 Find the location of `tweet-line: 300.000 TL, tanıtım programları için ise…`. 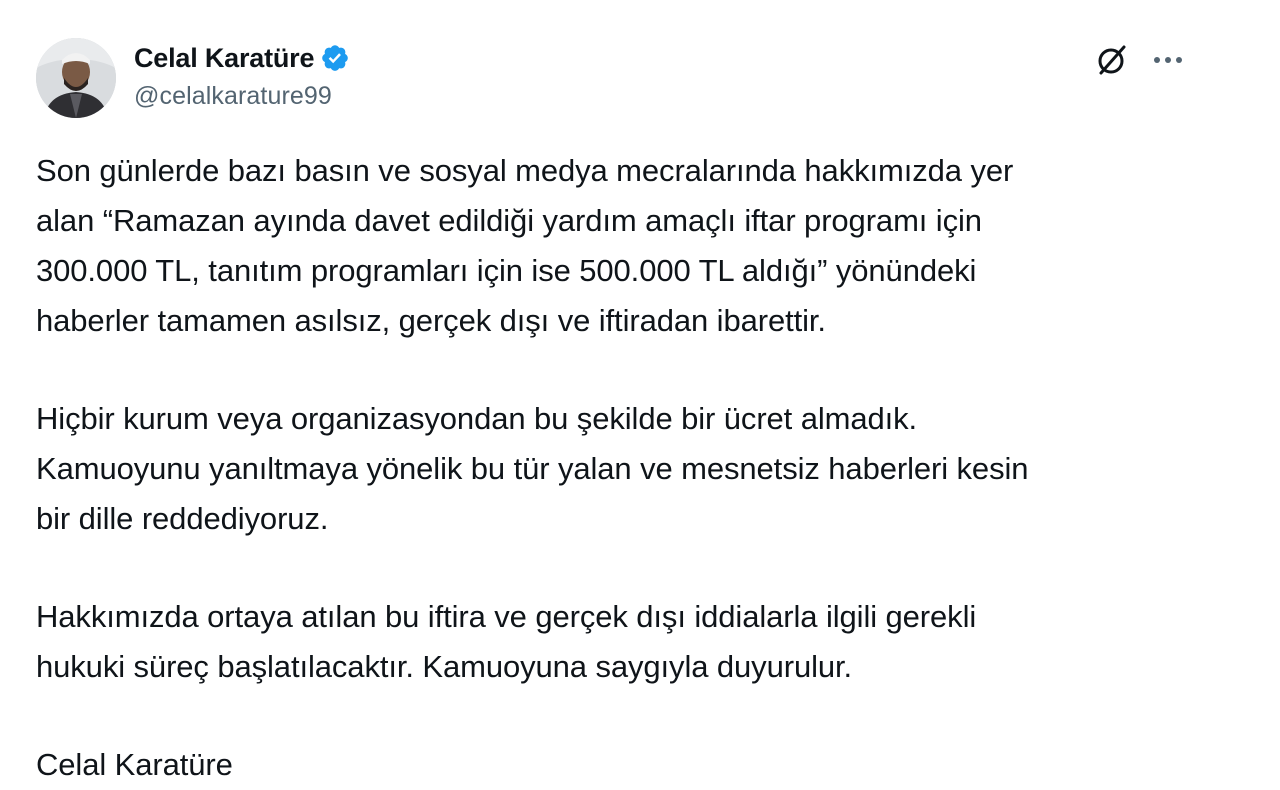

tweet-line: 300.000 TL, tanıtım programları için ise… is located at coordinates (506, 270).